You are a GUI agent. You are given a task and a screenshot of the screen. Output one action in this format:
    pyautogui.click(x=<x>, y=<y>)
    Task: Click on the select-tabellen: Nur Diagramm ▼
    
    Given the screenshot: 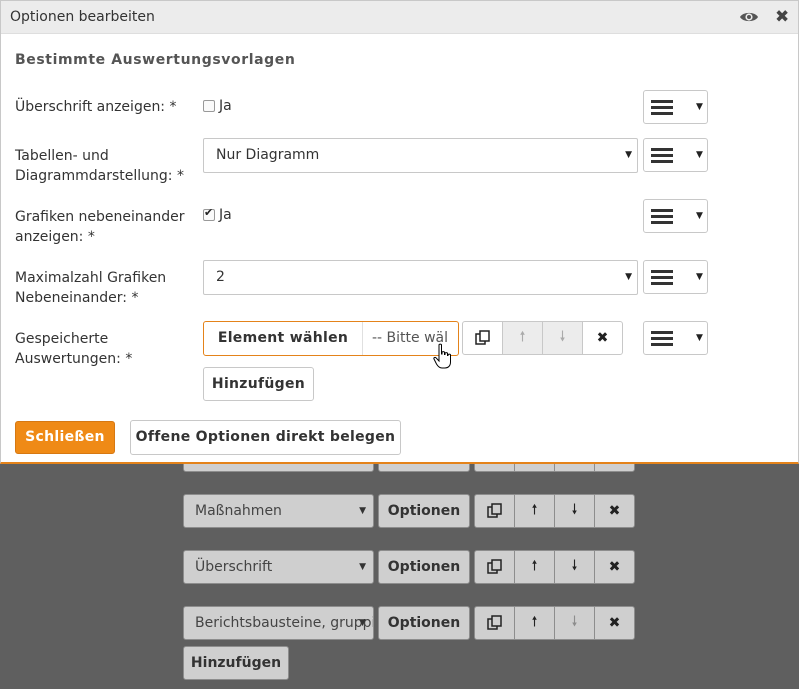 What is the action you would take?
    pyautogui.click(x=420, y=155)
    